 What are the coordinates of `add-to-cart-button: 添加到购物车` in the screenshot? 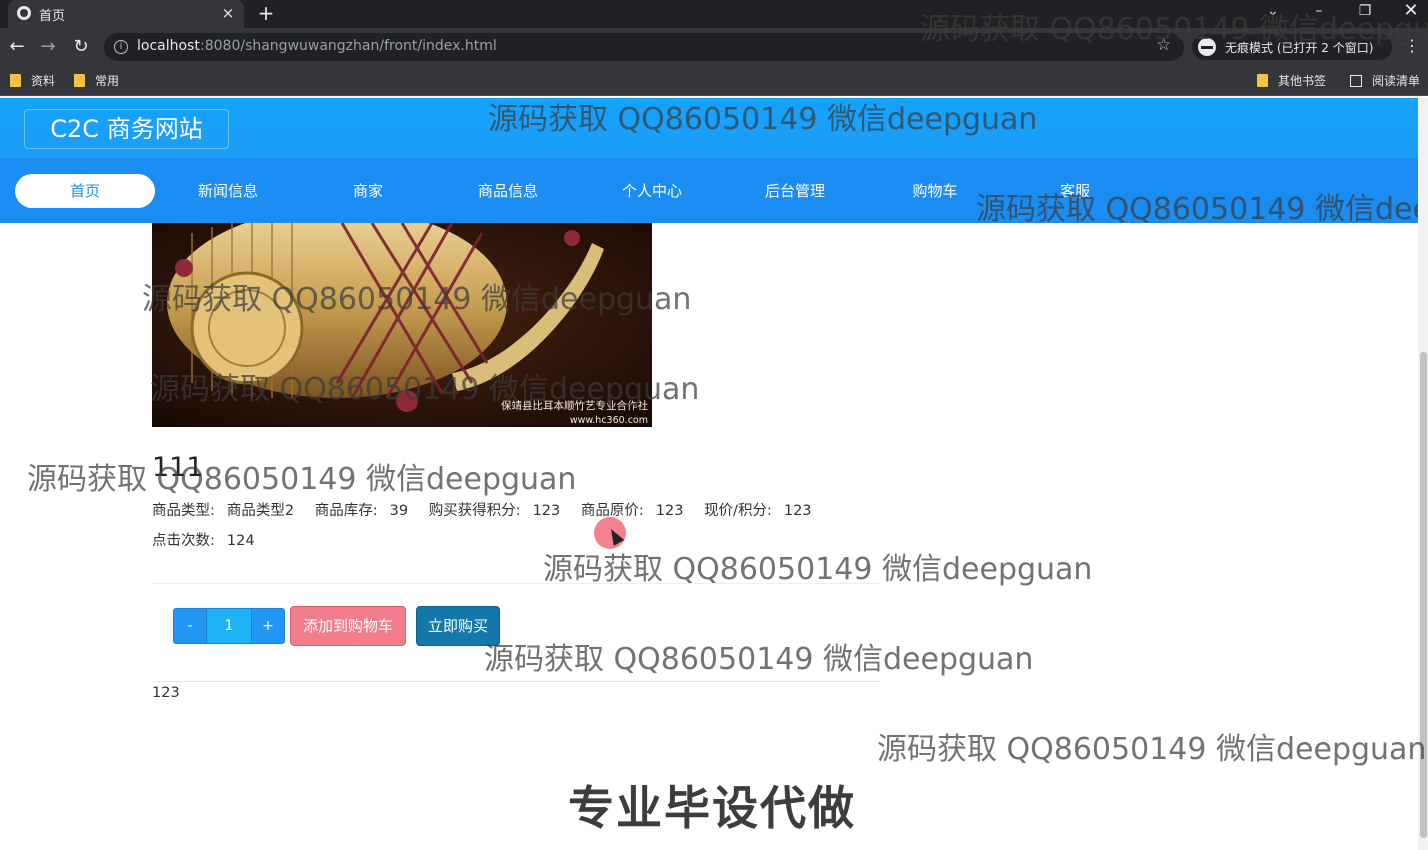 It's located at (348, 626).